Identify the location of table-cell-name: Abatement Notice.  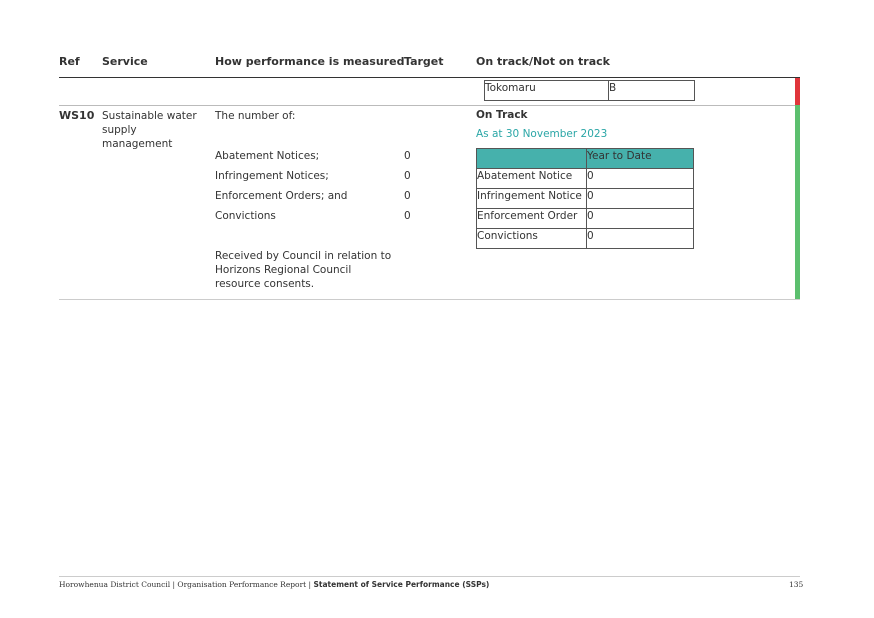
(531, 178).